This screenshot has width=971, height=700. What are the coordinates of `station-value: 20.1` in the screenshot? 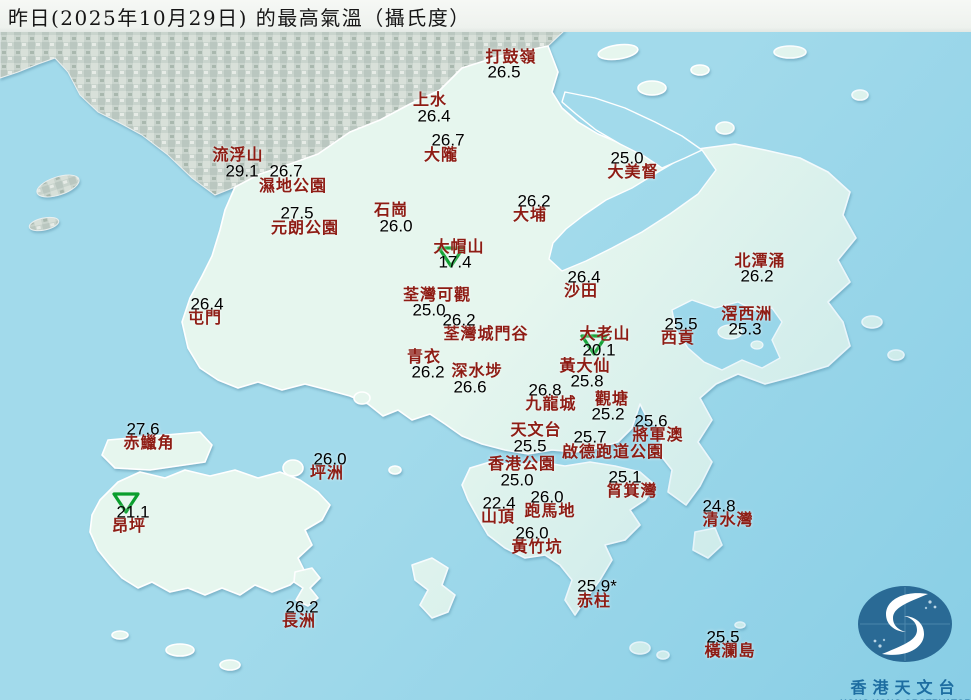 It's located at (599, 350).